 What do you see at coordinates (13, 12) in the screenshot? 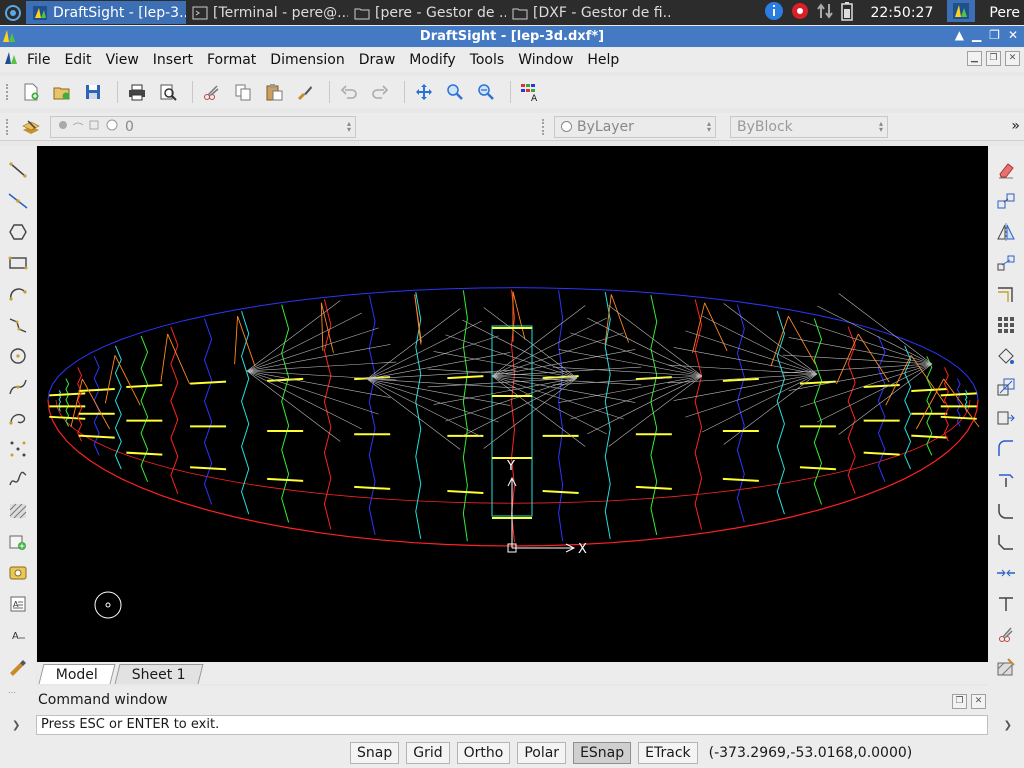
I see `system-menu-icon` at bounding box center [13, 12].